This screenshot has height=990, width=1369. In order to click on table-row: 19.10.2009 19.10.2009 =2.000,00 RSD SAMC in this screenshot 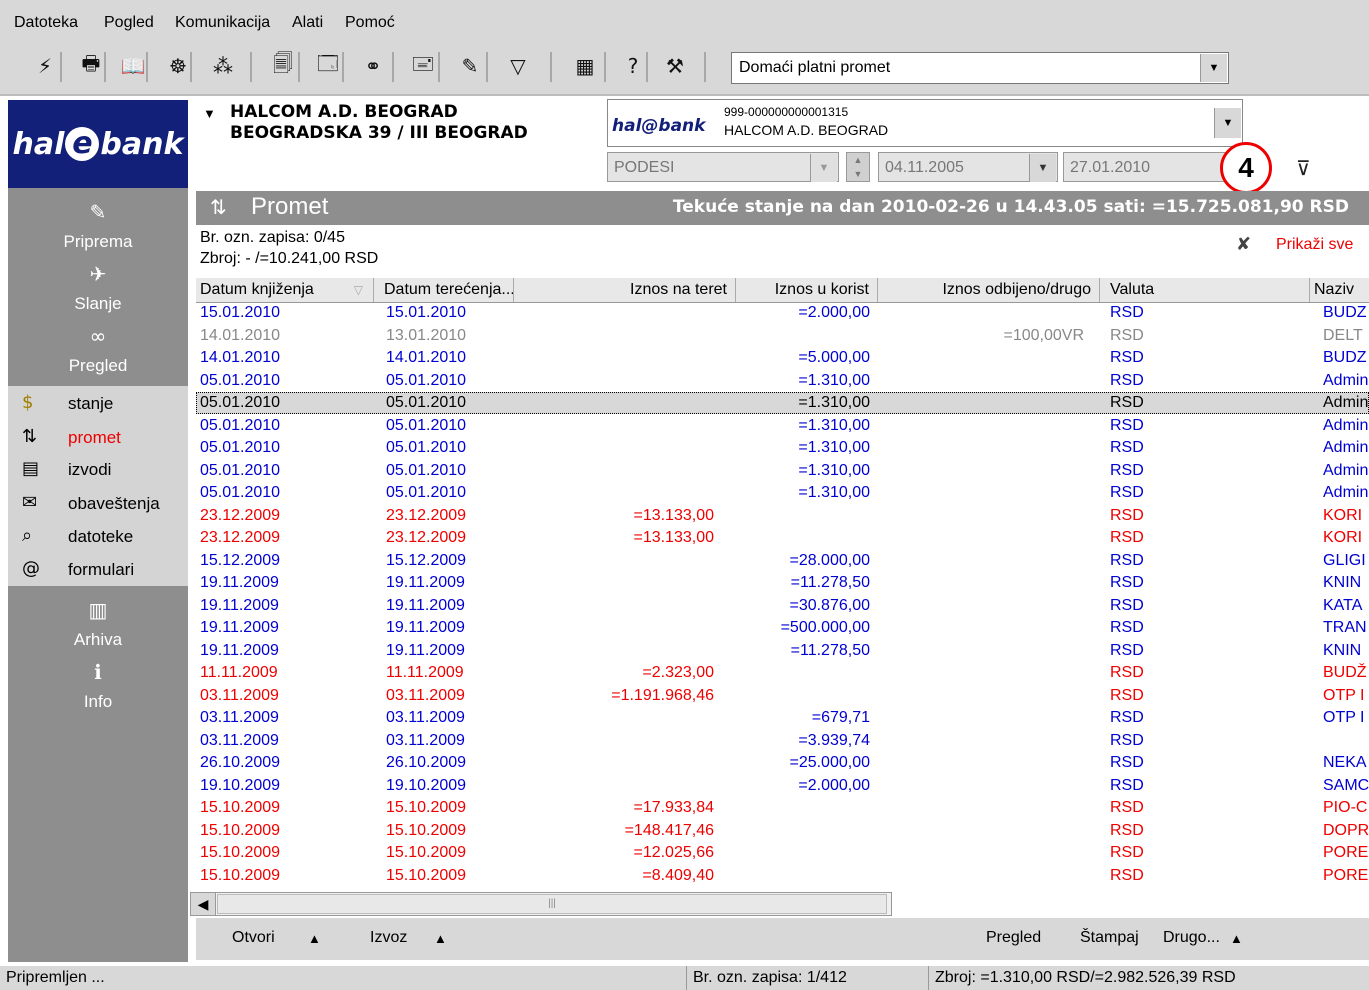, I will do `click(782, 786)`.